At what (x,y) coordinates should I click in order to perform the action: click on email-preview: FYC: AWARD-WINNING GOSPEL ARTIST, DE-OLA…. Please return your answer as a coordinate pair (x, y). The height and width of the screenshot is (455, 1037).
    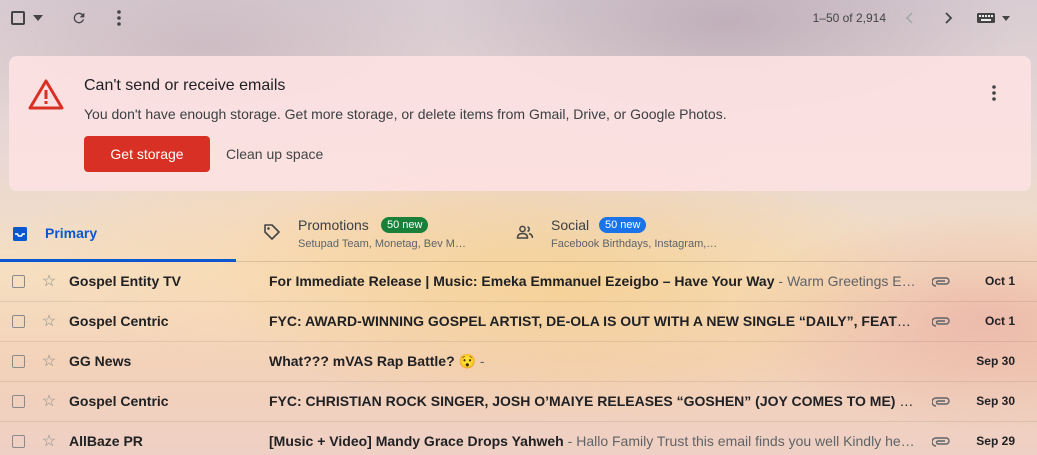
    Looking at the image, I should click on (594, 321).